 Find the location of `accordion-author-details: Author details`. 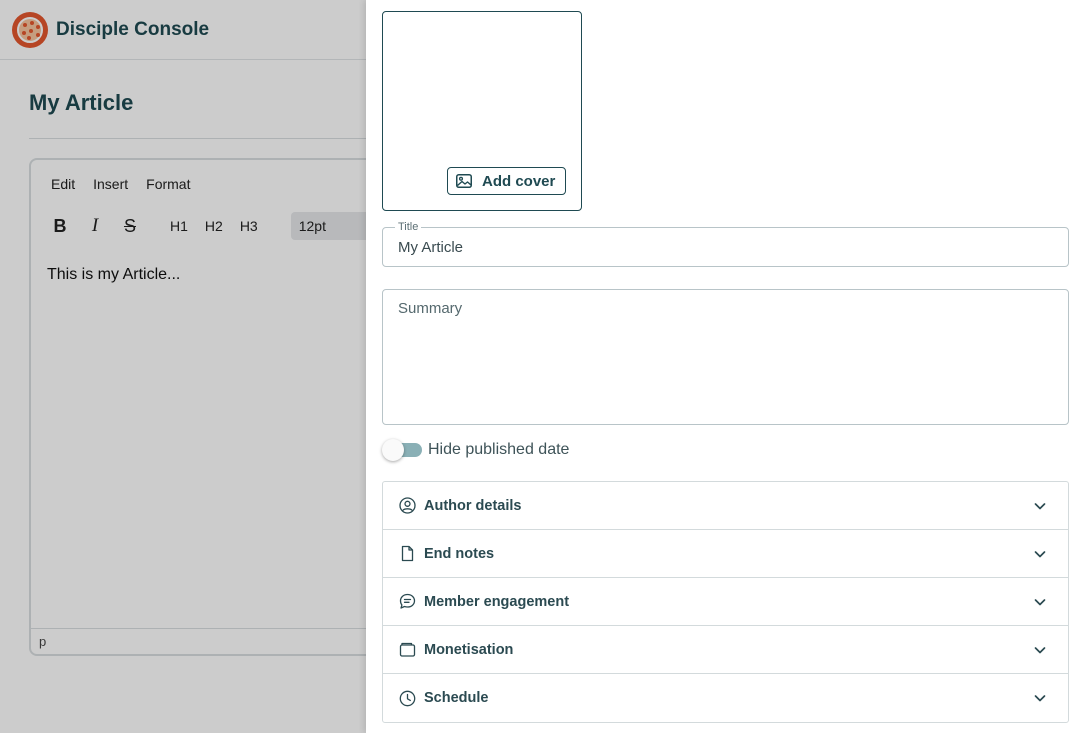

accordion-author-details: Author details is located at coordinates (725, 506).